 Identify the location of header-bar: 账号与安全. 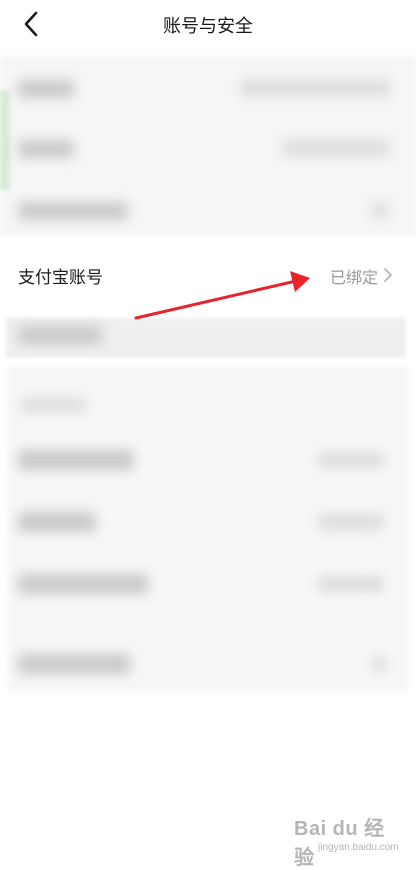
(208, 24).